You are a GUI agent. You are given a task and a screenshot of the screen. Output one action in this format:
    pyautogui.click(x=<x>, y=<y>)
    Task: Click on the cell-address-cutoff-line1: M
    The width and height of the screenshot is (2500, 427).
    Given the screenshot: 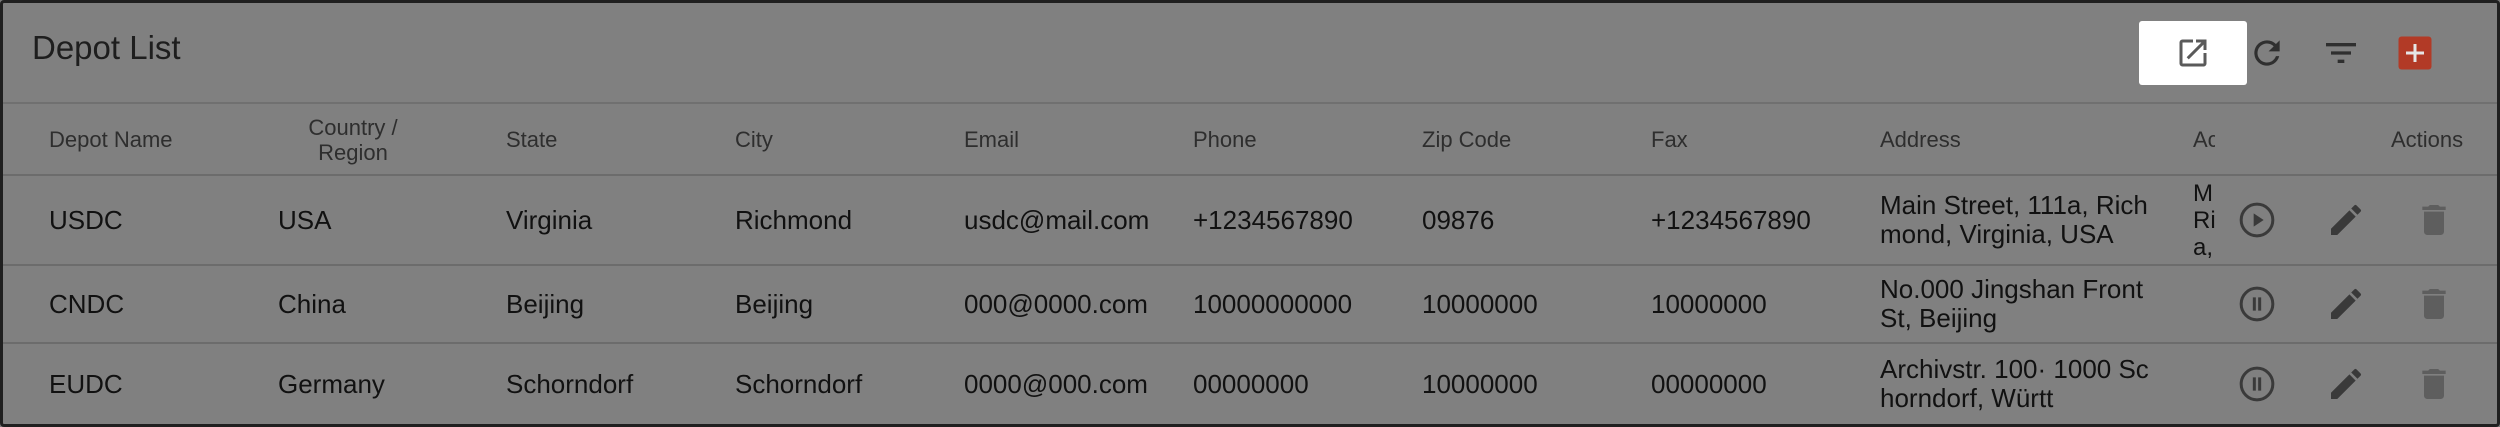 What is the action you would take?
    pyautogui.click(x=2203, y=193)
    